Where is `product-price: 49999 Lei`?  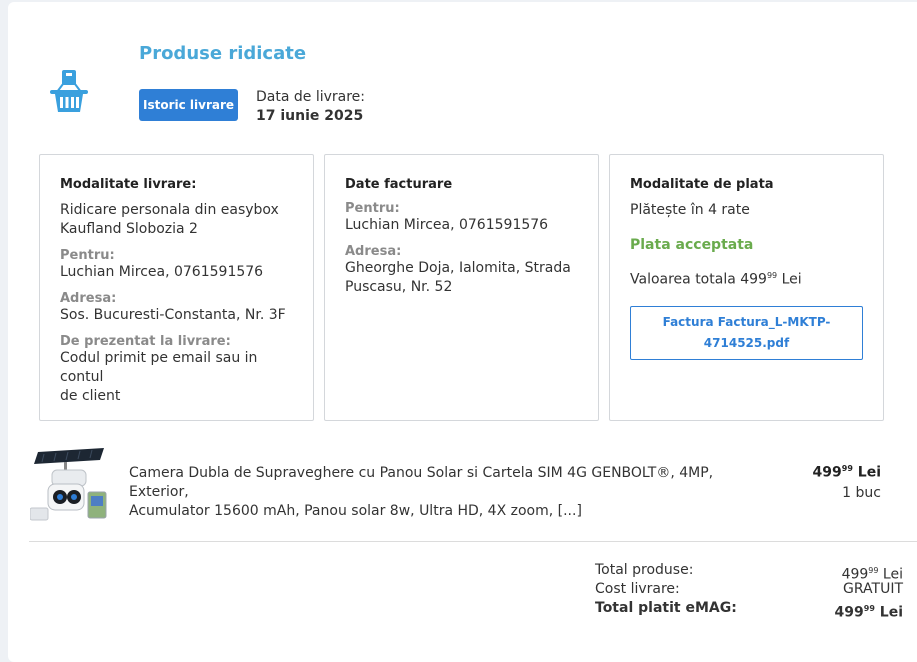
product-price: 49999 Lei is located at coordinates (847, 472).